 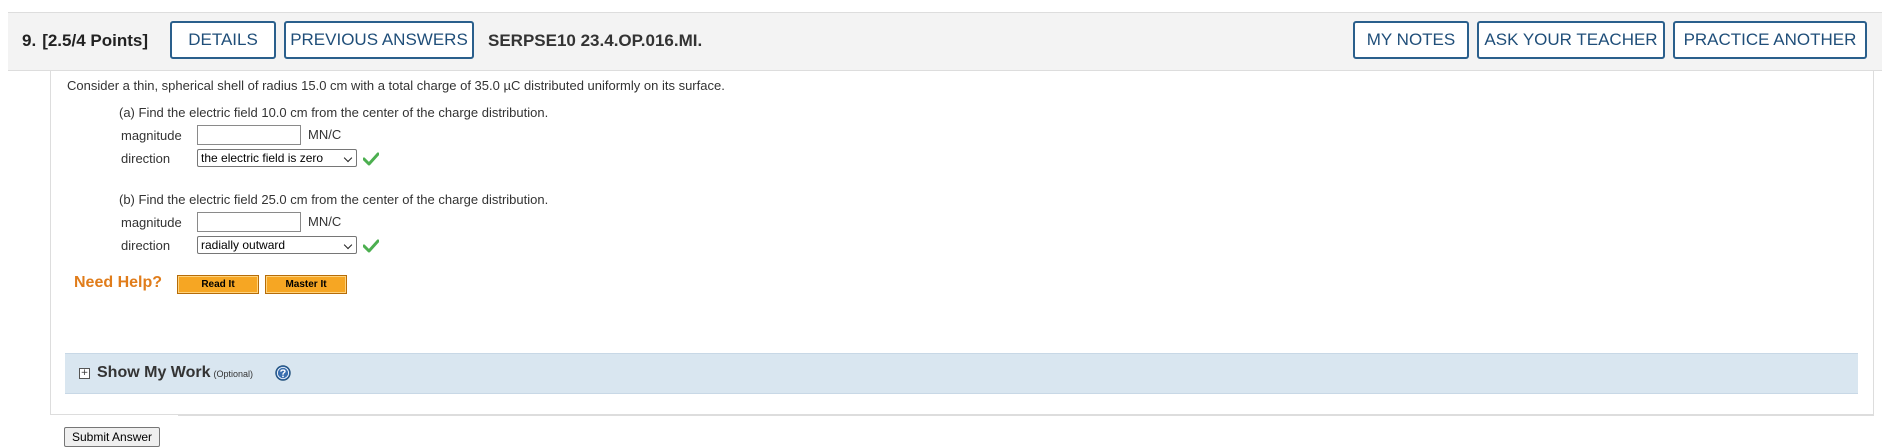 I want to click on previous-answers-button: PREVIOUS ANSWERS, so click(x=379, y=40).